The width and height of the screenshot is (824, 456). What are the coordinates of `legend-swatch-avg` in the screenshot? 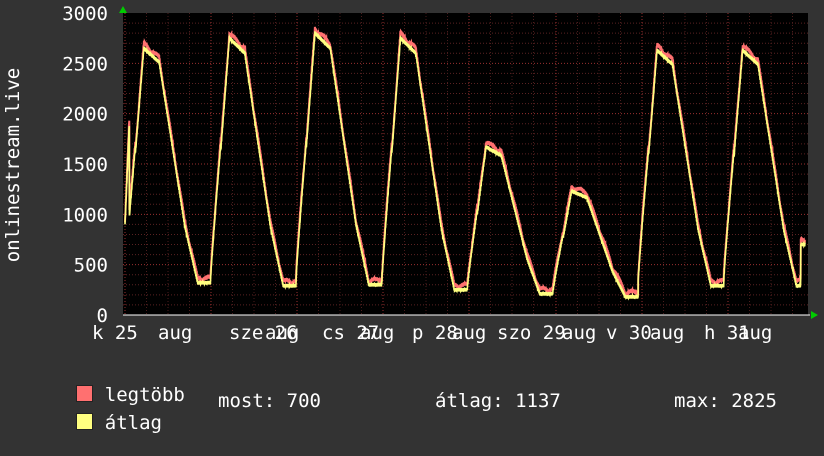 It's located at (84, 421).